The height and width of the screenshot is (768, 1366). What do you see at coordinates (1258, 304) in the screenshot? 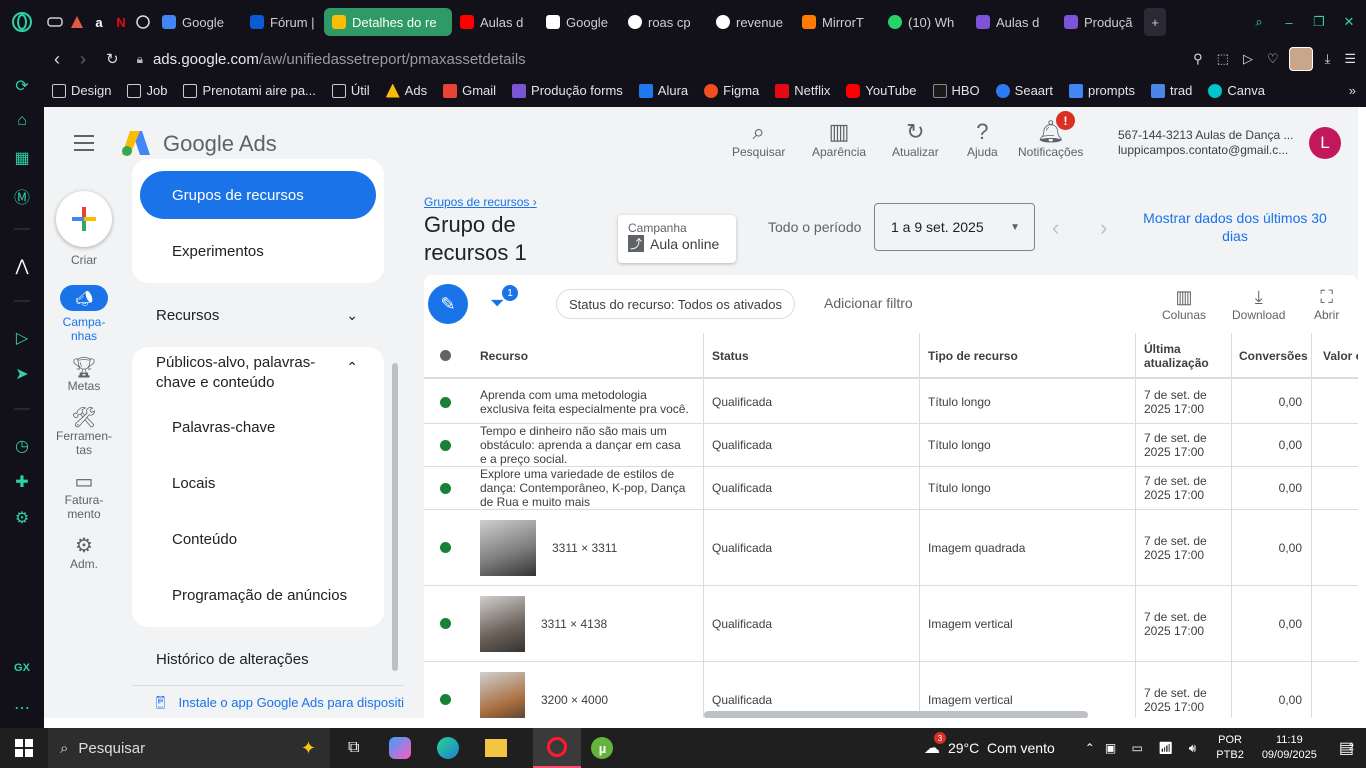
I see `download-button: ⤓ Download` at bounding box center [1258, 304].